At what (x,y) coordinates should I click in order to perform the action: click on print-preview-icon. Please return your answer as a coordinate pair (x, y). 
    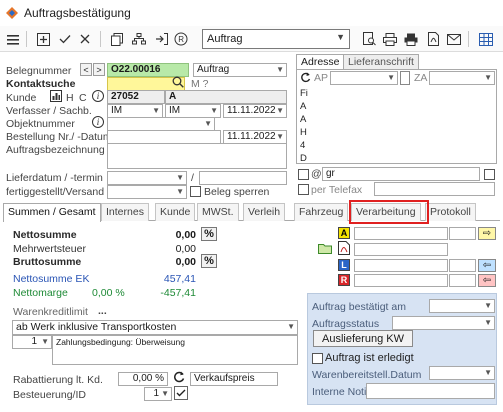
    Looking at the image, I should click on (390, 39).